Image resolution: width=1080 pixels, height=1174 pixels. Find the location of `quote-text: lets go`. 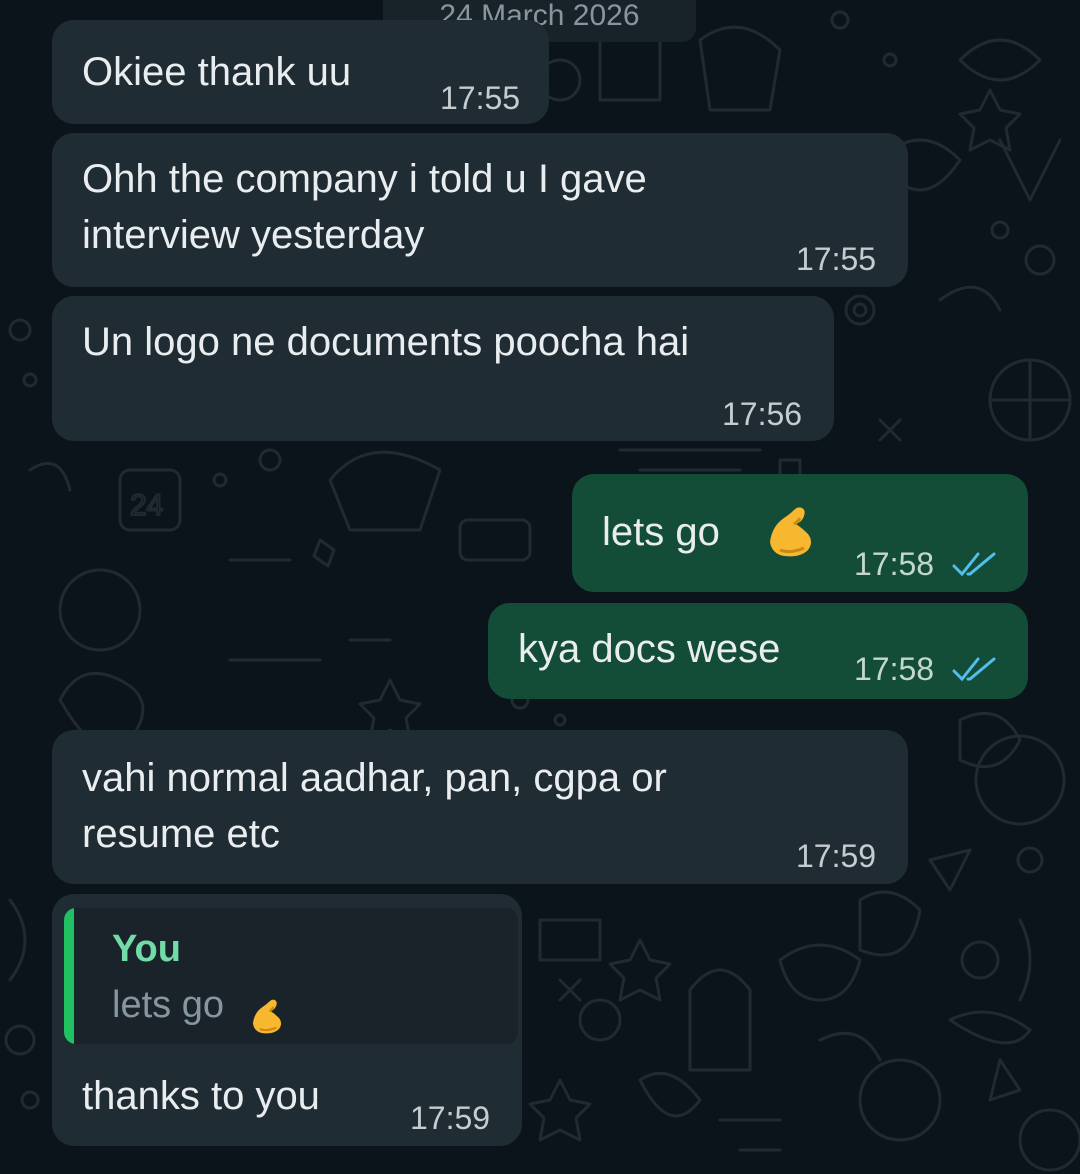

quote-text: lets go is located at coordinates (168, 1005).